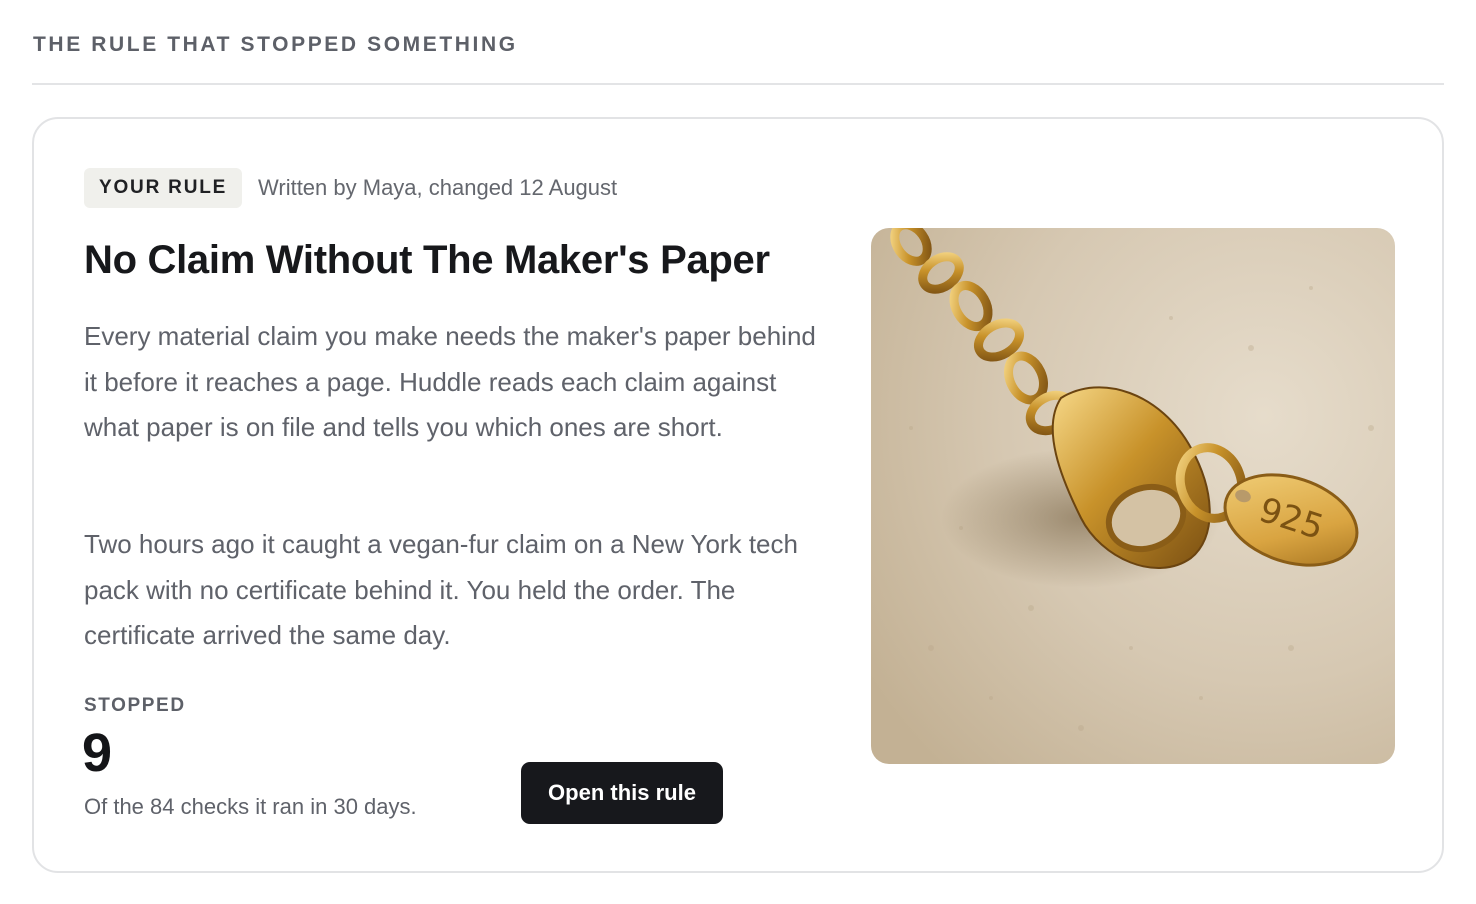 The height and width of the screenshot is (904, 1476). Describe the element at coordinates (427, 260) in the screenshot. I see `rule-title: No Claim Without The Maker's Paper` at that location.